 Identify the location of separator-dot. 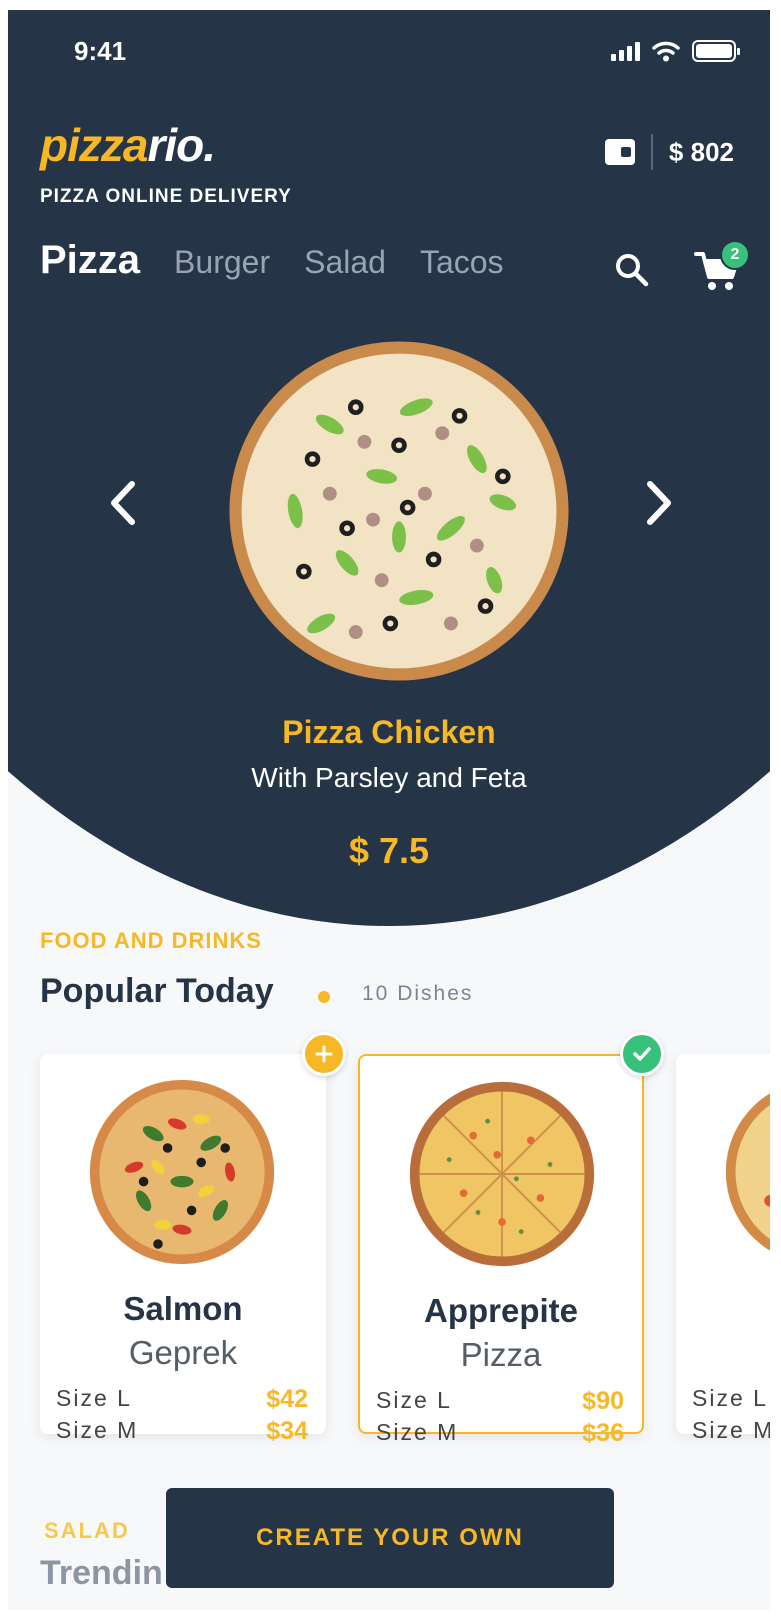
(324, 997).